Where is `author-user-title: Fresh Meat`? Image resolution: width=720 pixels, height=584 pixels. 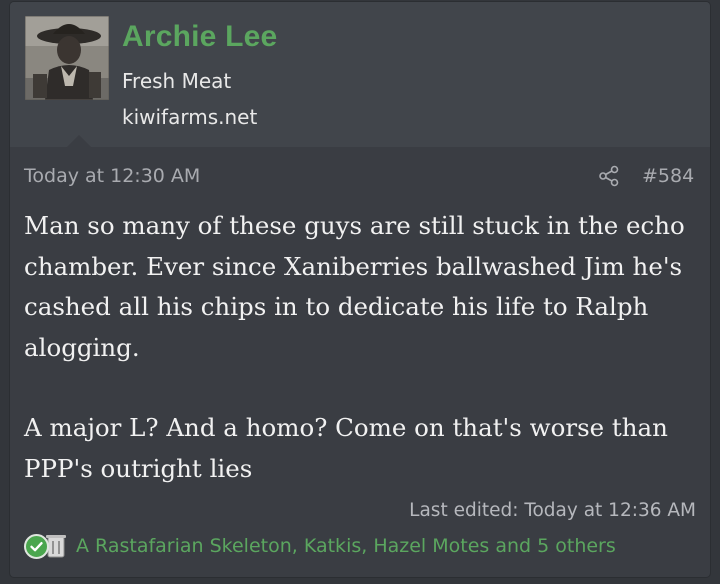
author-user-title: Fresh Meat is located at coordinates (177, 81).